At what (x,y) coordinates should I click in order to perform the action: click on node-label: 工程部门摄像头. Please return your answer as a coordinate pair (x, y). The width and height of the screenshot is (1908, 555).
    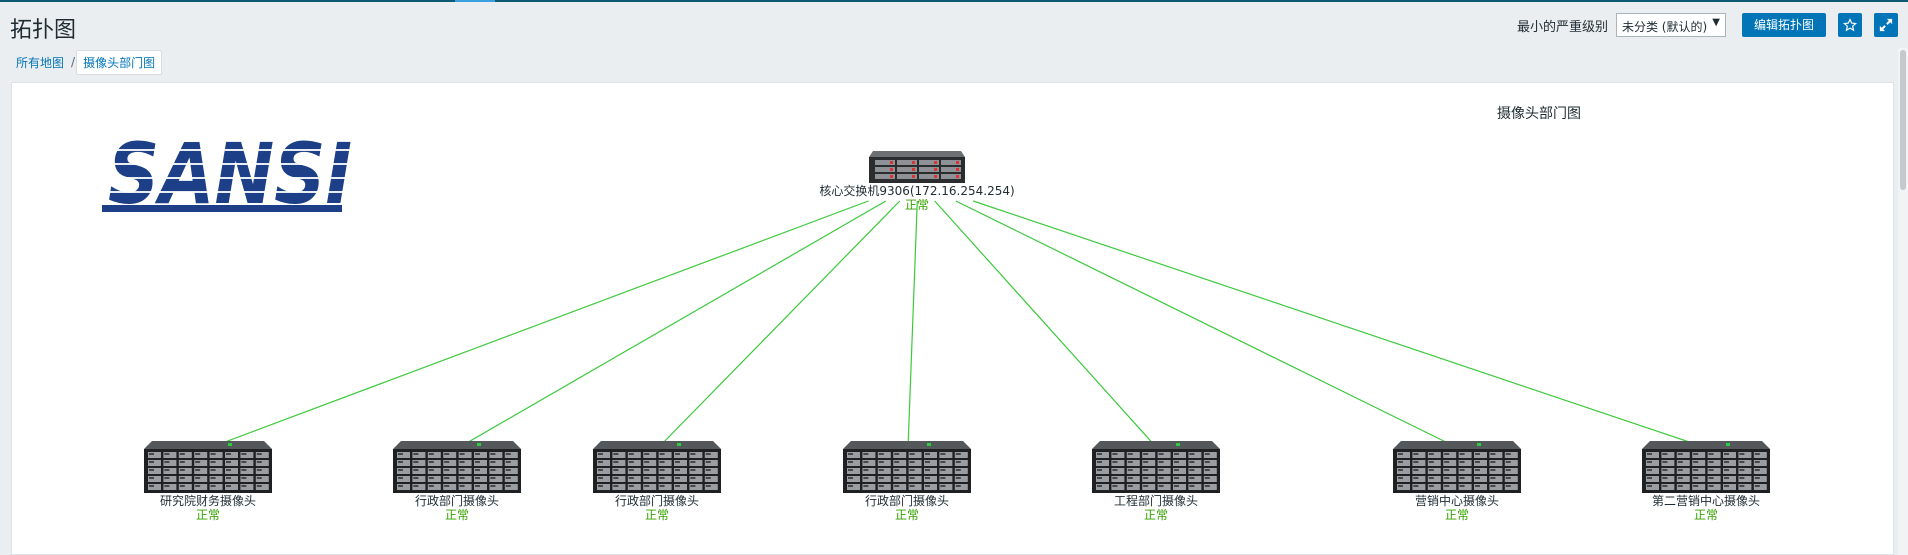
    Looking at the image, I should click on (1155, 501).